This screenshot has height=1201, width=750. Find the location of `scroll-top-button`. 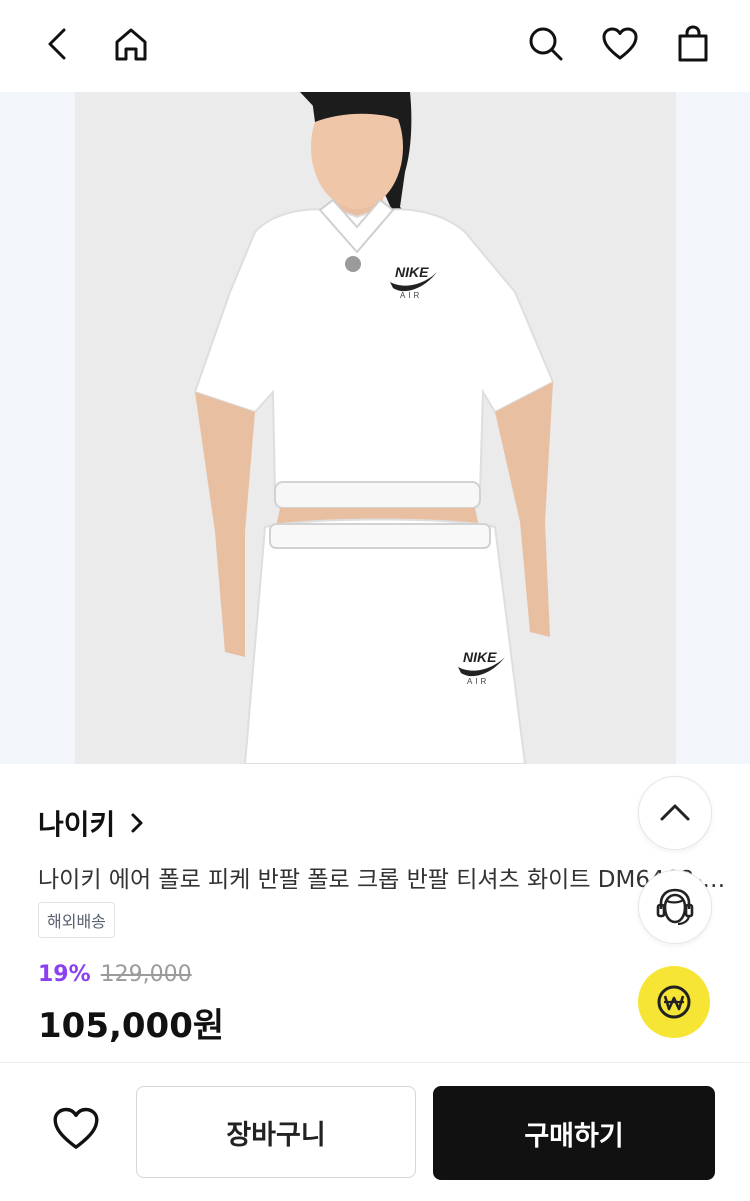

scroll-top-button is located at coordinates (675, 813).